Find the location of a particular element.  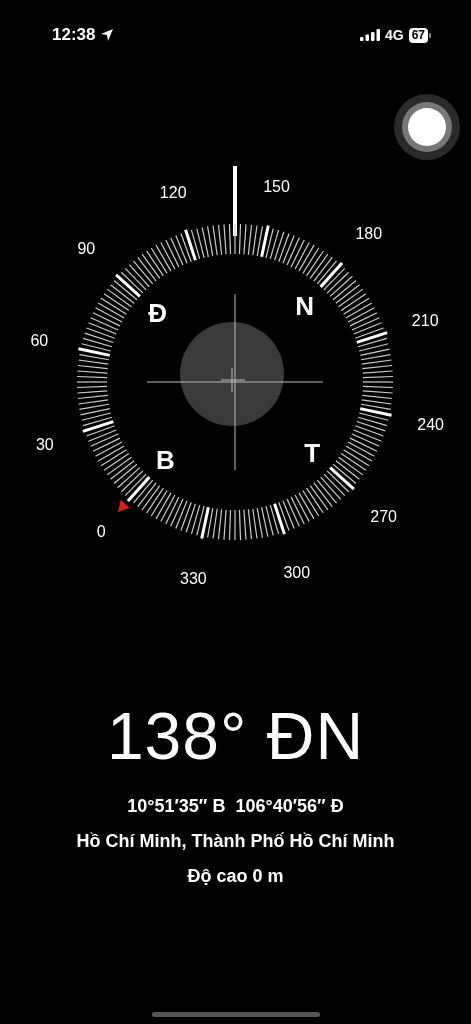

cardinal-letter: T is located at coordinates (312, 452).